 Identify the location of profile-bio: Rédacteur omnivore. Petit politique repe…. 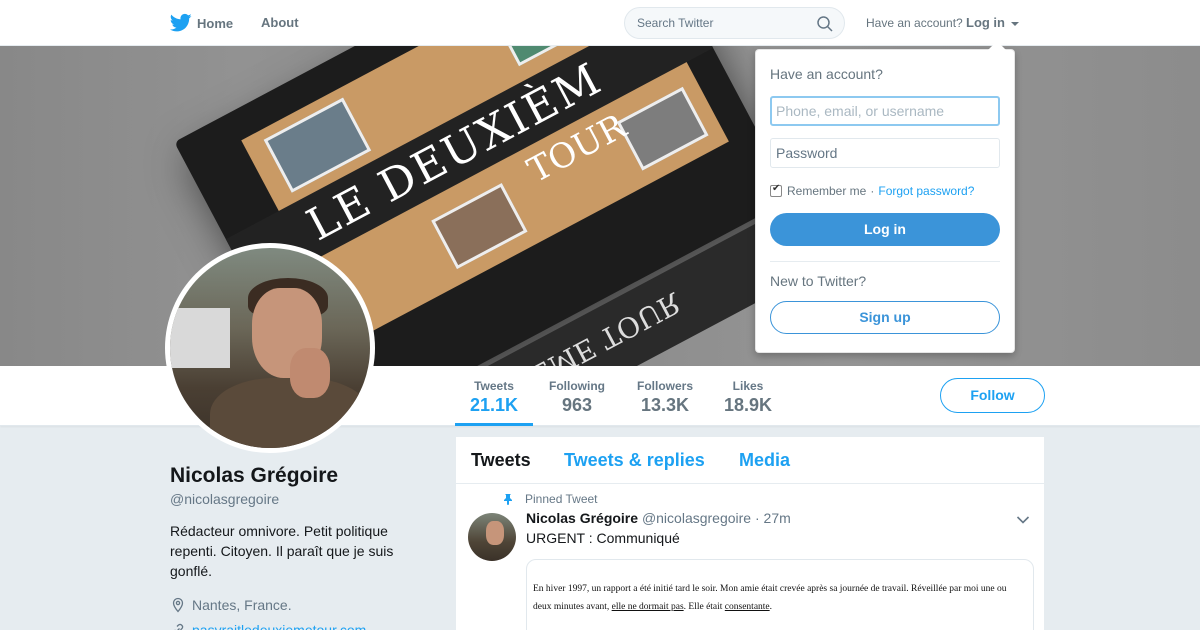
(282, 551).